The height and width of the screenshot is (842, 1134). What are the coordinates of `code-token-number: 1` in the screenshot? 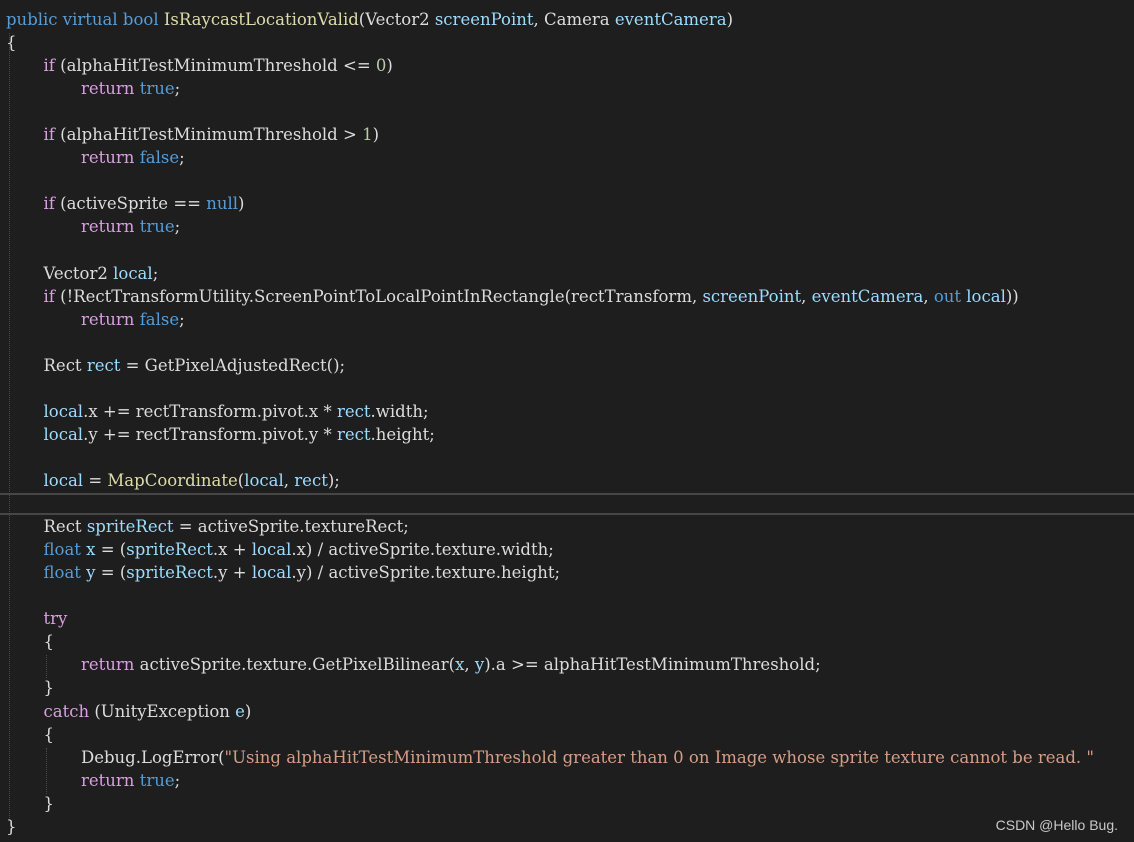 It's located at (367, 135).